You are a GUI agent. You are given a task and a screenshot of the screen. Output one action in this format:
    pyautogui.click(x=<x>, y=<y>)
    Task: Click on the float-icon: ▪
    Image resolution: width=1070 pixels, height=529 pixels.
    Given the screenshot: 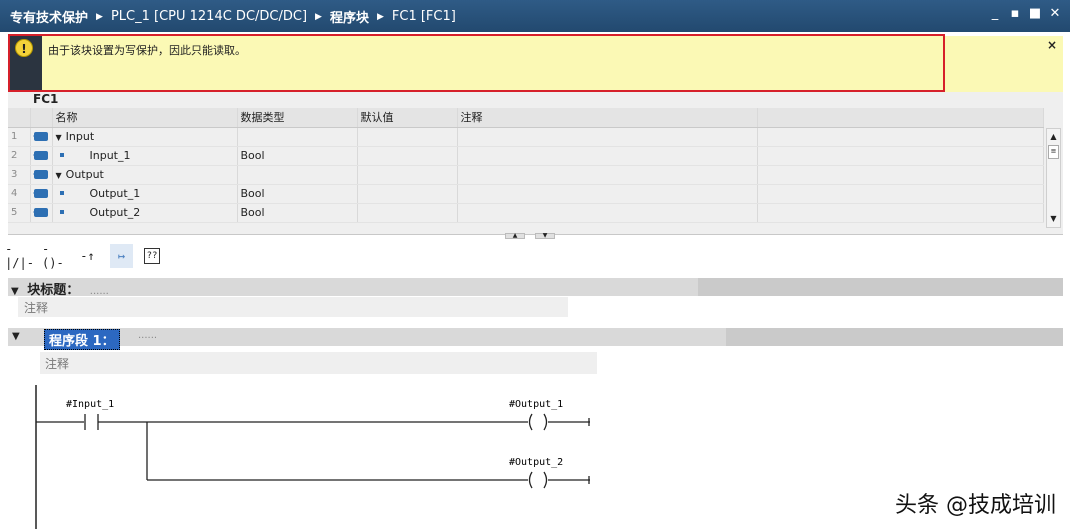 What is the action you would take?
    pyautogui.click(x=1015, y=13)
    